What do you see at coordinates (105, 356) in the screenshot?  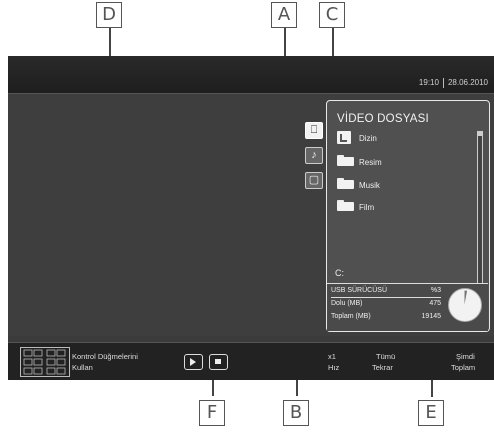 I see `help-text-line1: Kontrol Düğmelerini` at bounding box center [105, 356].